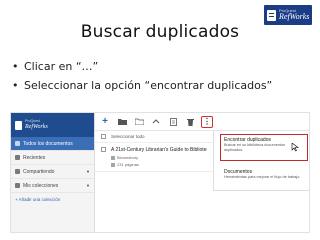 The image size is (320, 240). I want to click on sidebar-item-label: Compartiendo, so click(39, 171).